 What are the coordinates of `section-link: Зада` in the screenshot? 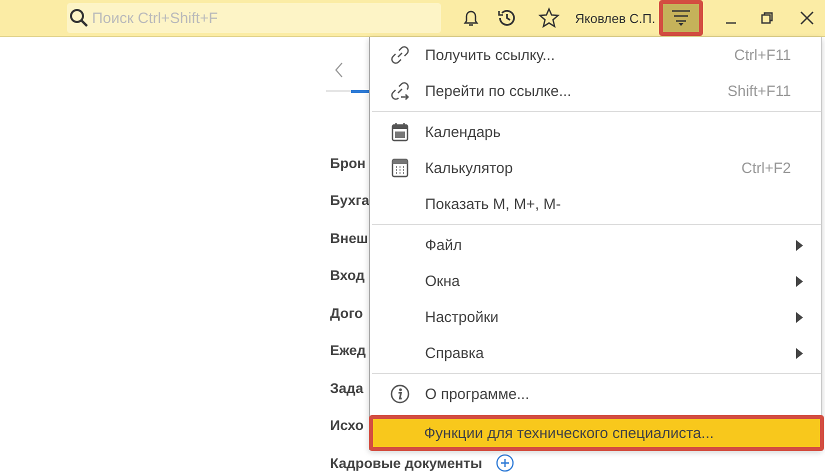 It's located at (347, 388).